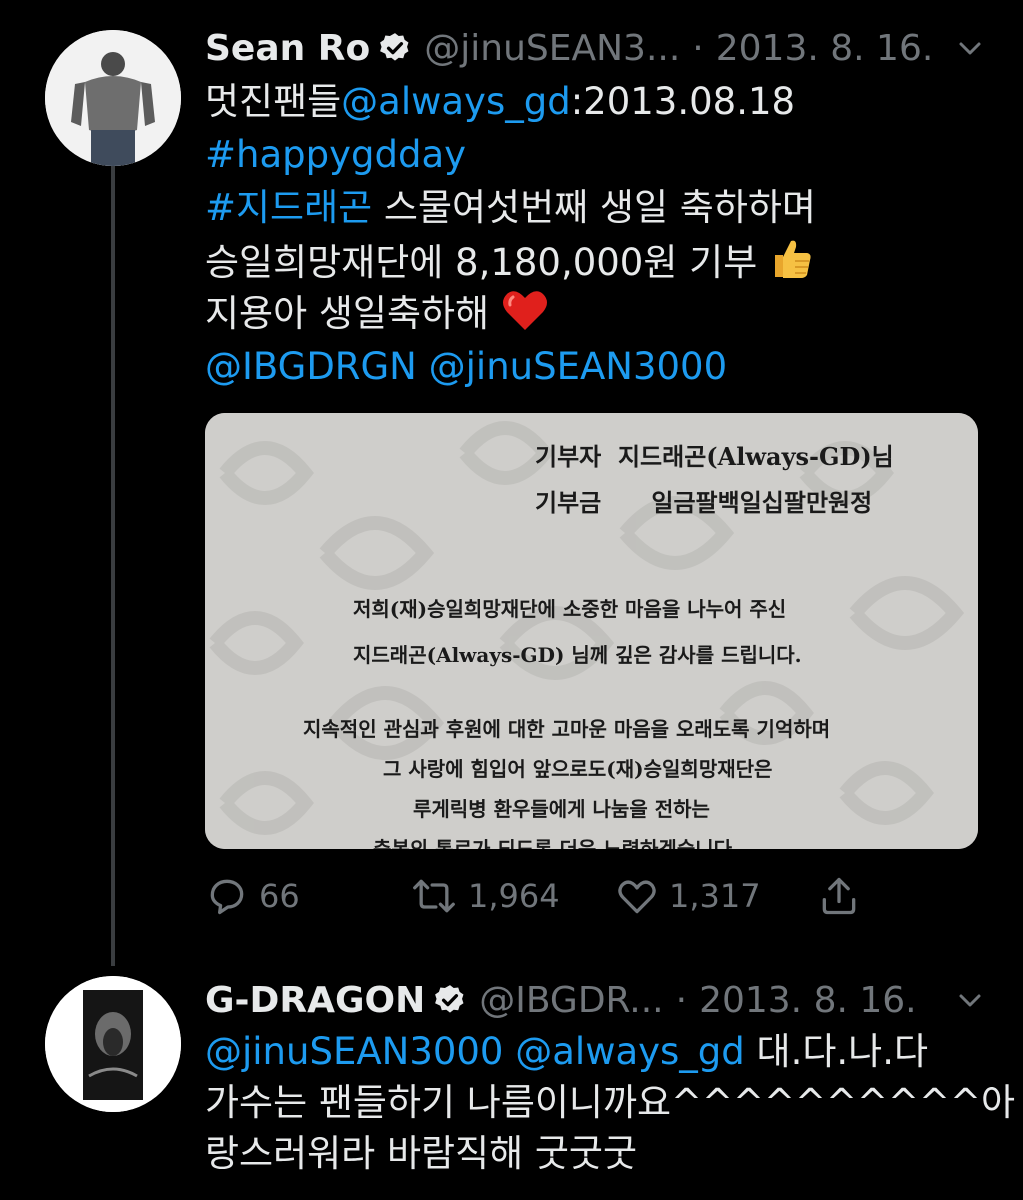 Image resolution: width=1023 pixels, height=1200 pixels. What do you see at coordinates (287, 48) in the screenshot?
I see `display-name: Sean Ro` at bounding box center [287, 48].